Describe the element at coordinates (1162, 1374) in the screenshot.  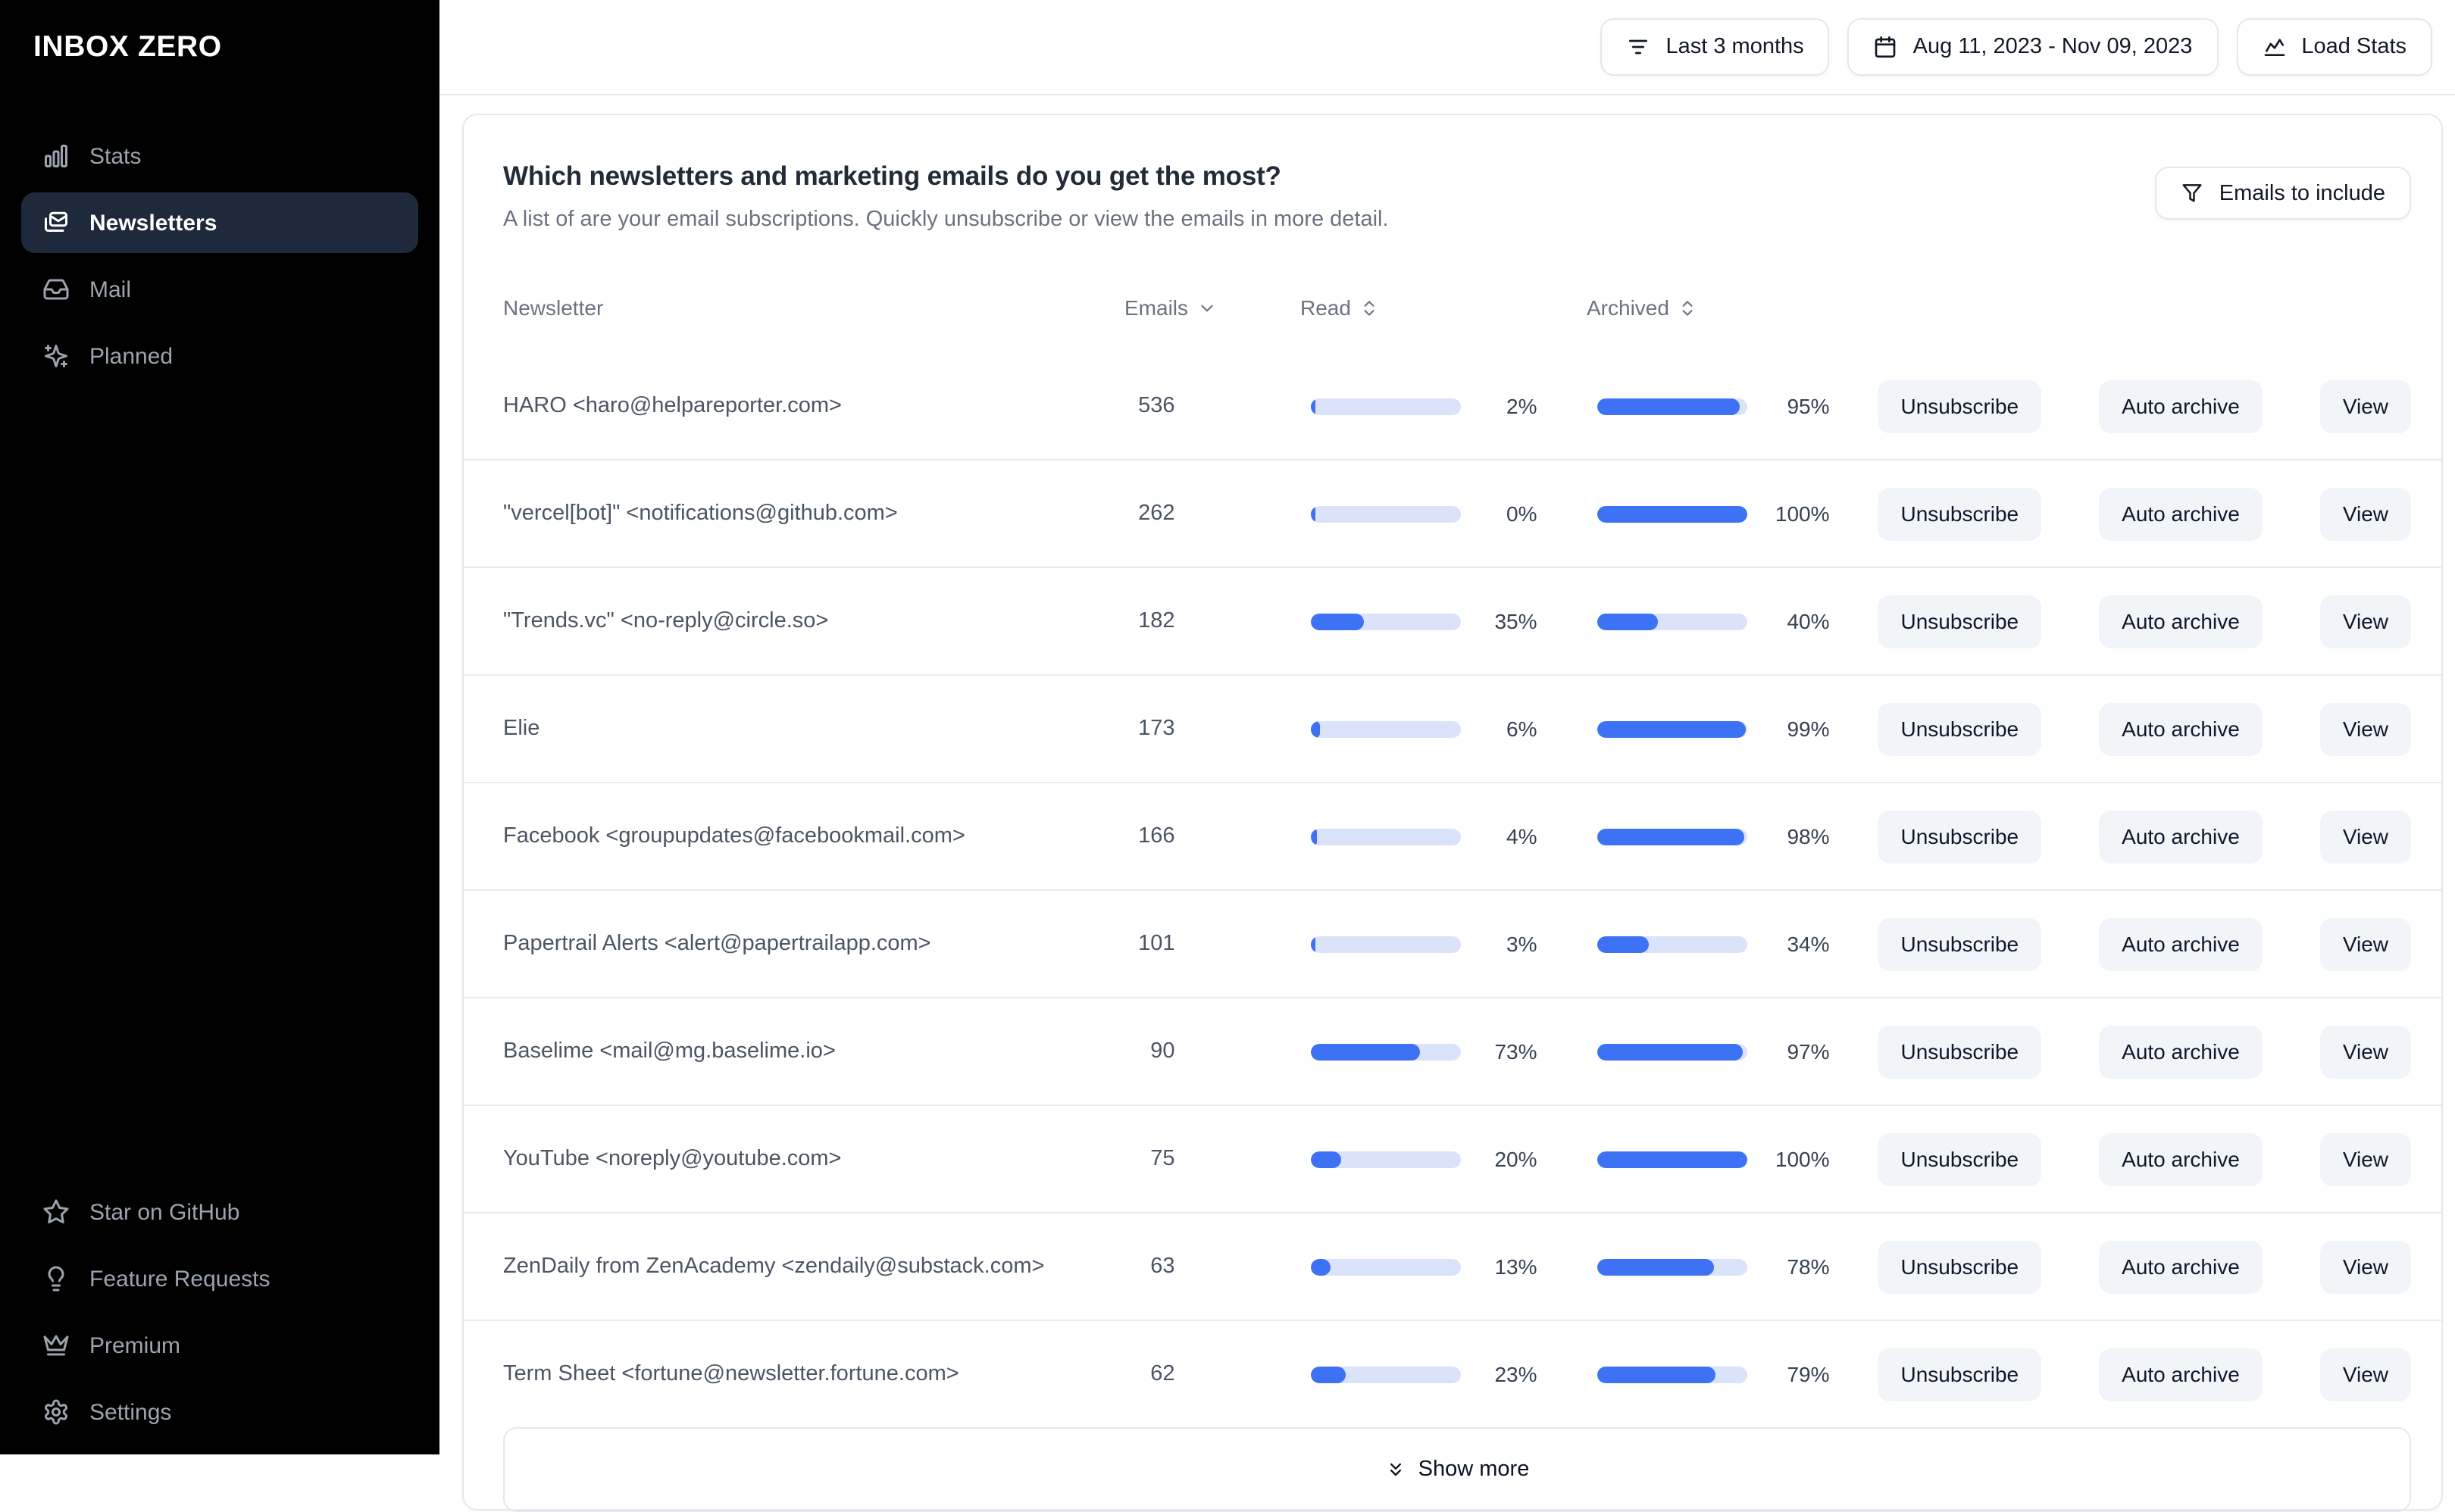
I see `emails-count: 62` at that location.